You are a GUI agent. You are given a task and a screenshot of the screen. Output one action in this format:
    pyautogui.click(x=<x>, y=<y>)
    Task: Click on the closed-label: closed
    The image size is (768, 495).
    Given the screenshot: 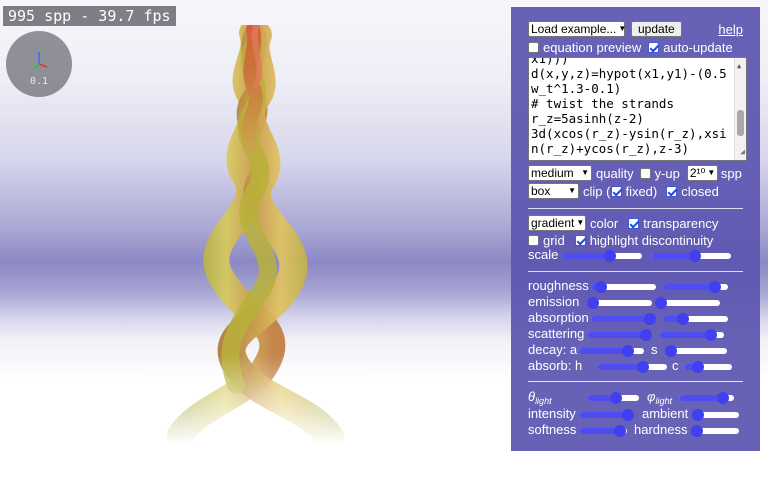 What is the action you would take?
    pyautogui.click(x=700, y=191)
    